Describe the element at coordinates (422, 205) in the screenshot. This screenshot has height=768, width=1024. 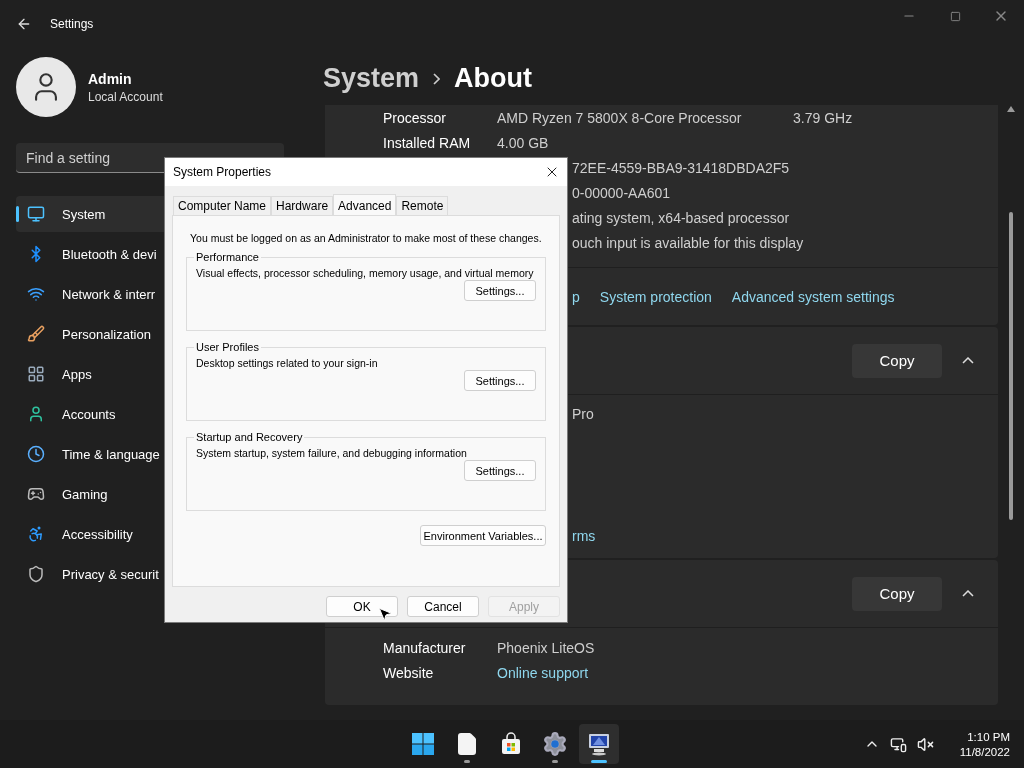
I see `tab: Remote` at that location.